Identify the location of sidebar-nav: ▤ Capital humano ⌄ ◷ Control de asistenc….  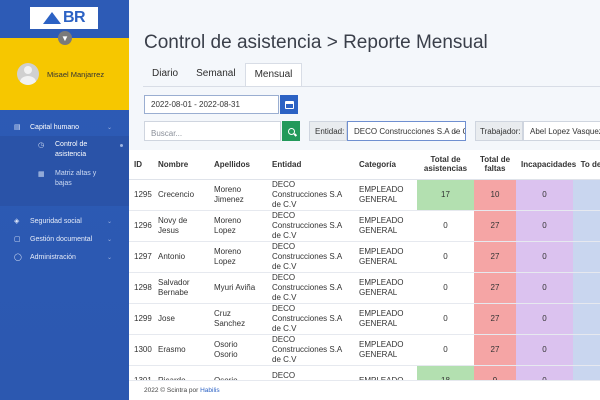
(64, 192).